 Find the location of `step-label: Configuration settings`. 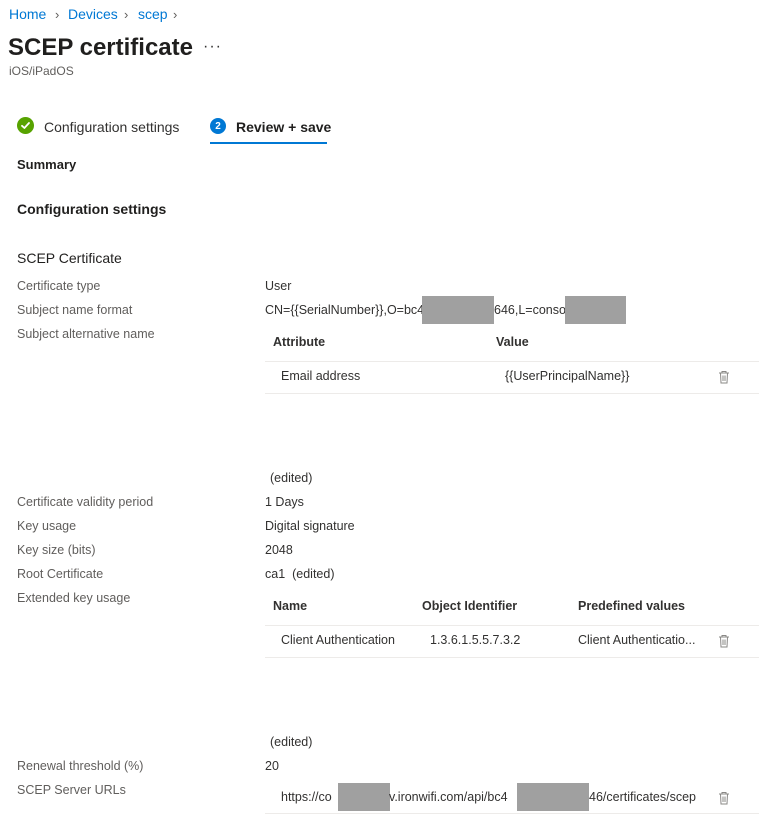

step-label: Configuration settings is located at coordinates (112, 127).